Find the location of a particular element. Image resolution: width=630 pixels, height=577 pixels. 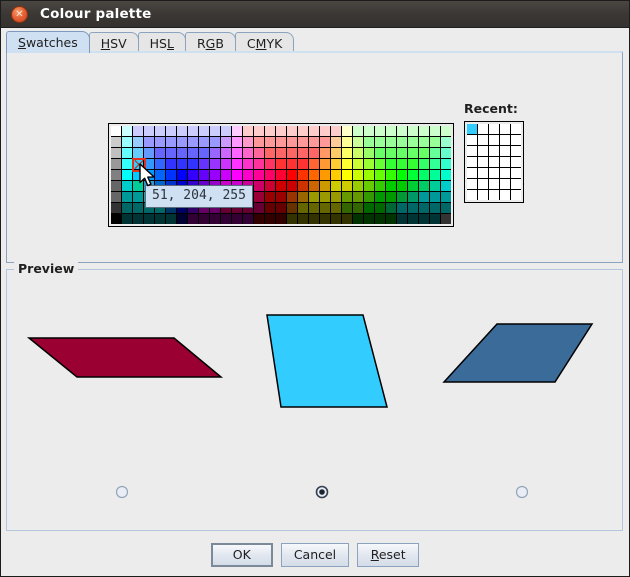

radio-right is located at coordinates (522, 492).